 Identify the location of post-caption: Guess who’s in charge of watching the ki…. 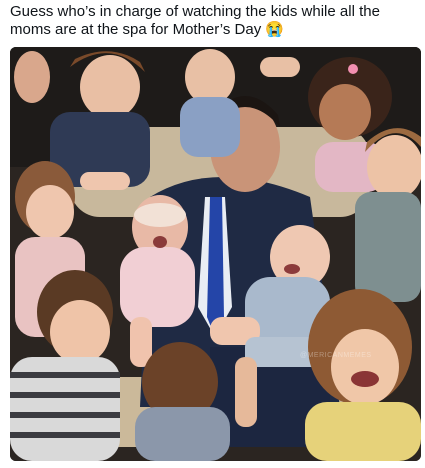
(195, 20).